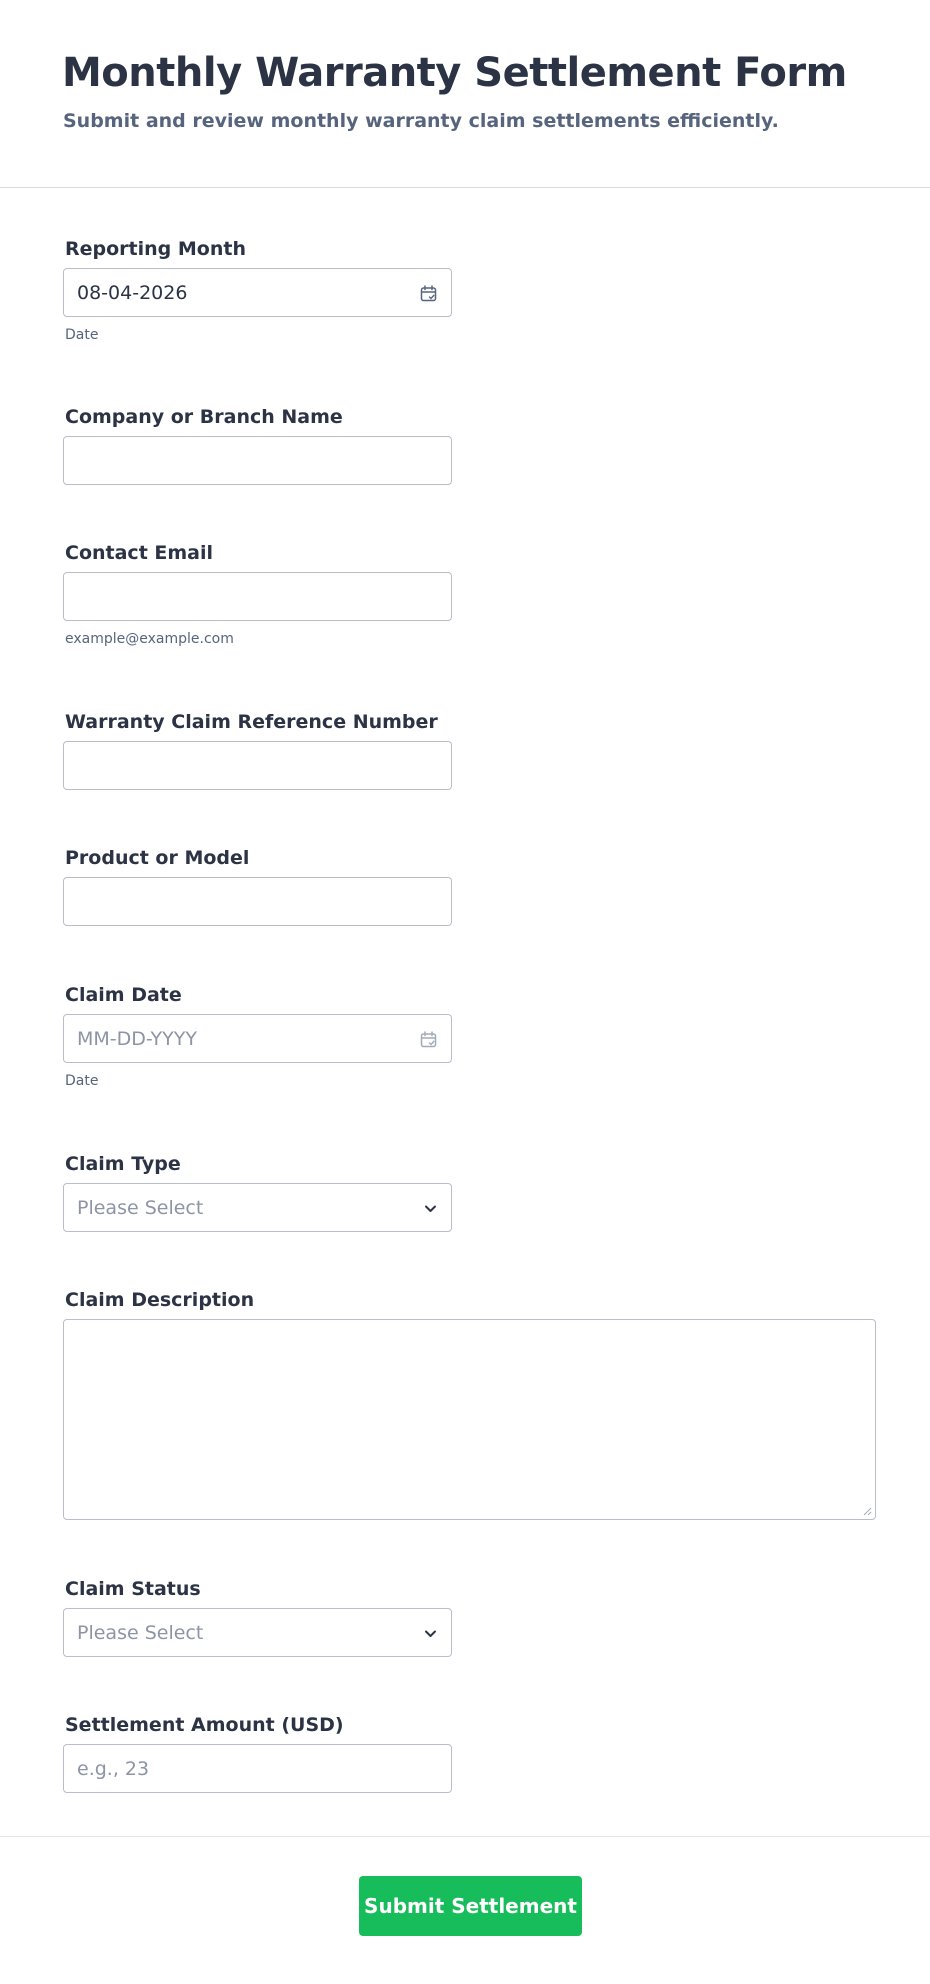  What do you see at coordinates (140, 1633) in the screenshot?
I see `claim-status-placeholder: Please Select` at bounding box center [140, 1633].